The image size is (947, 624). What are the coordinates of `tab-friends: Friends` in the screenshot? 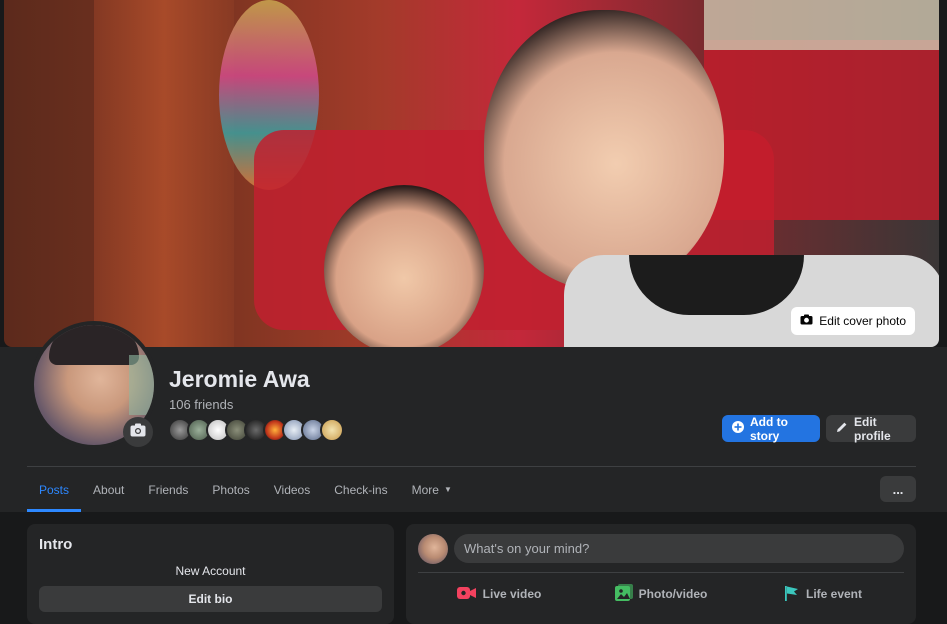 It's located at (168, 489).